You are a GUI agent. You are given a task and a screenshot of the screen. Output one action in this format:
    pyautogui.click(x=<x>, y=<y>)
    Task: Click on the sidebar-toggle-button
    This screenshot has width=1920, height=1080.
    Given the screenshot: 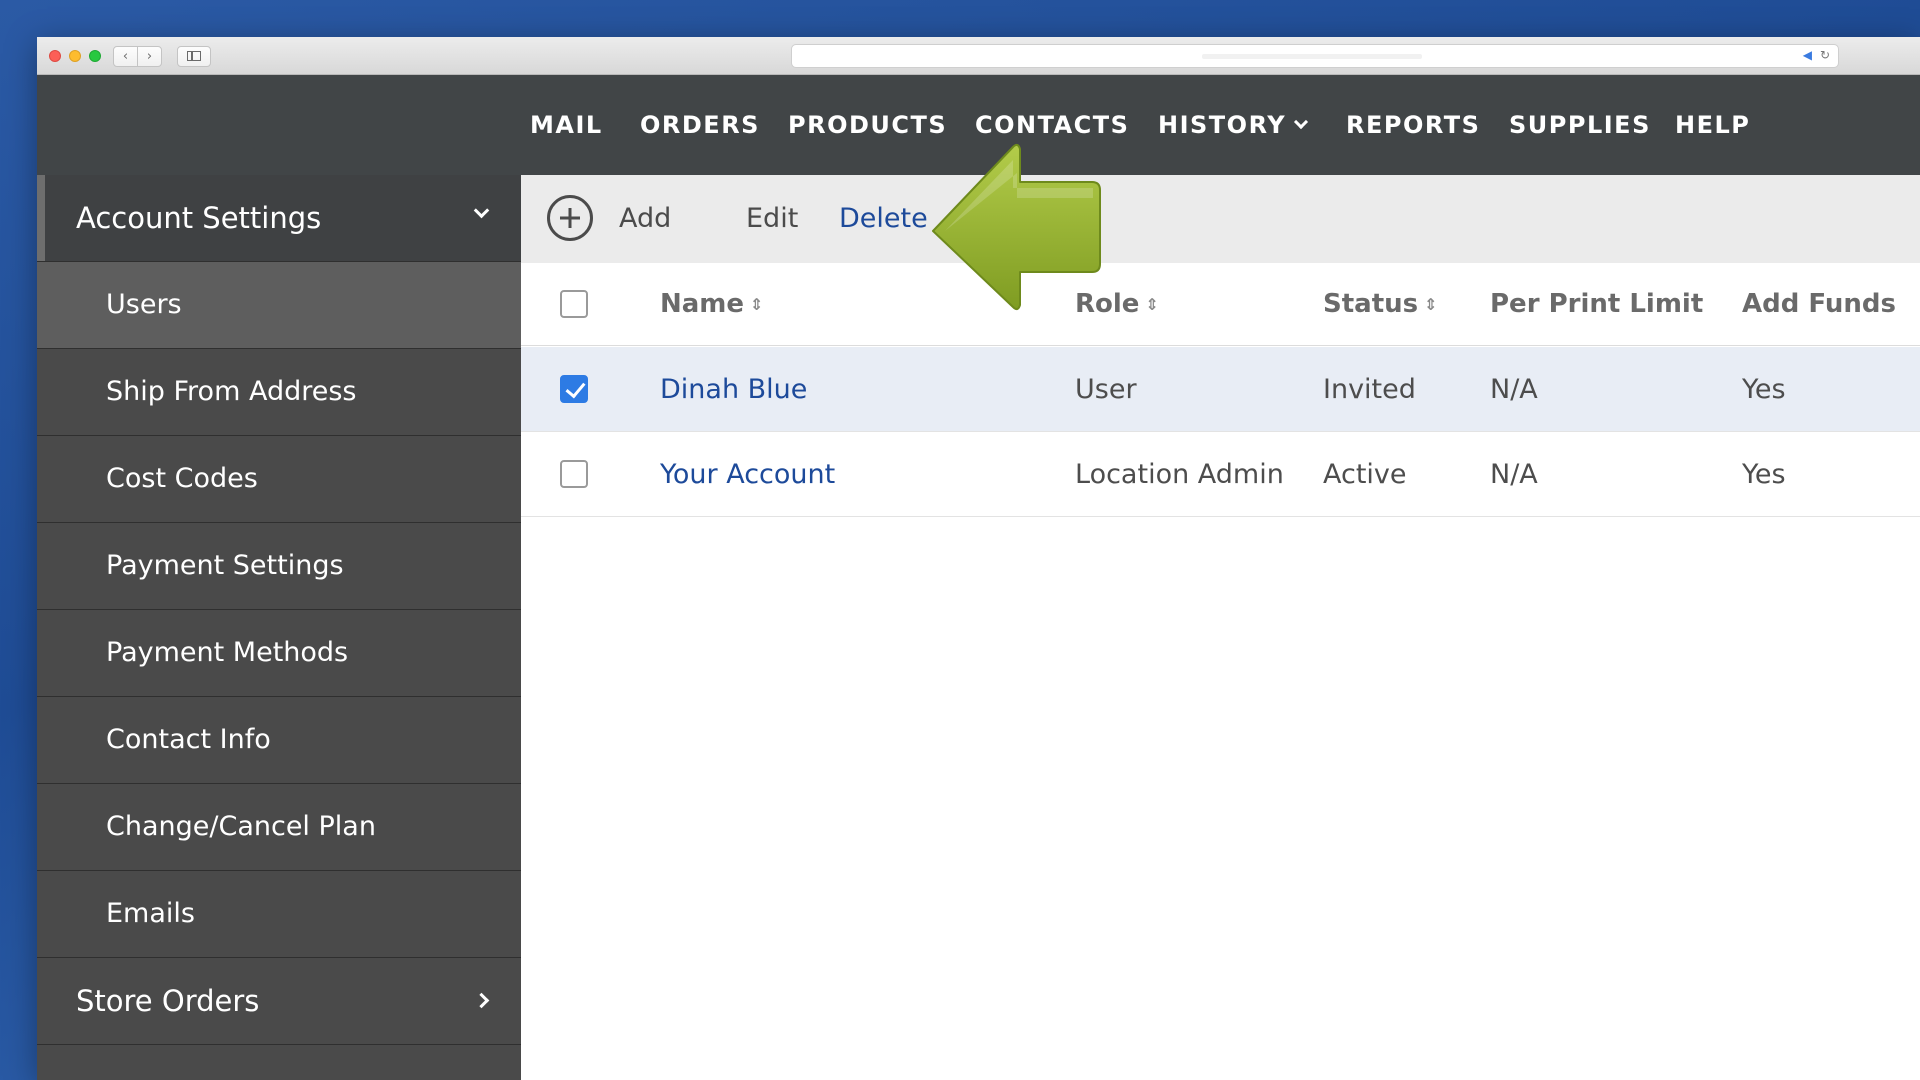 What is the action you would take?
    pyautogui.click(x=194, y=56)
    